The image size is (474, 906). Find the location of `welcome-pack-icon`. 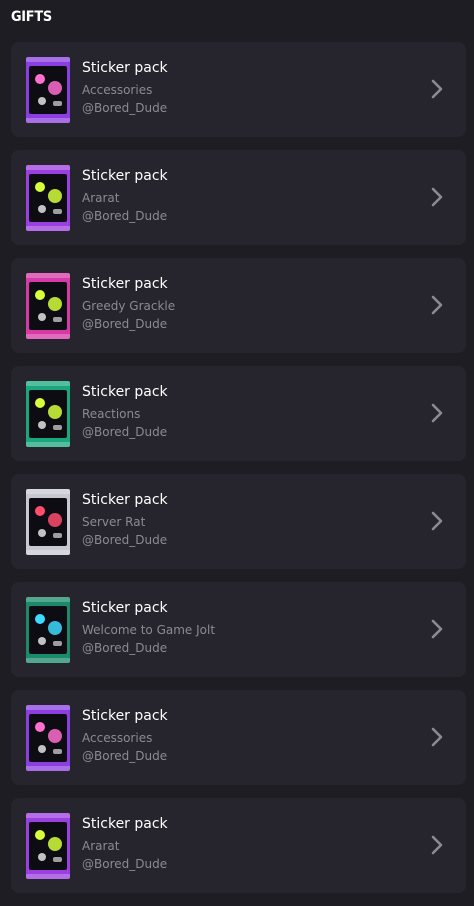

welcome-pack-icon is located at coordinates (48, 630).